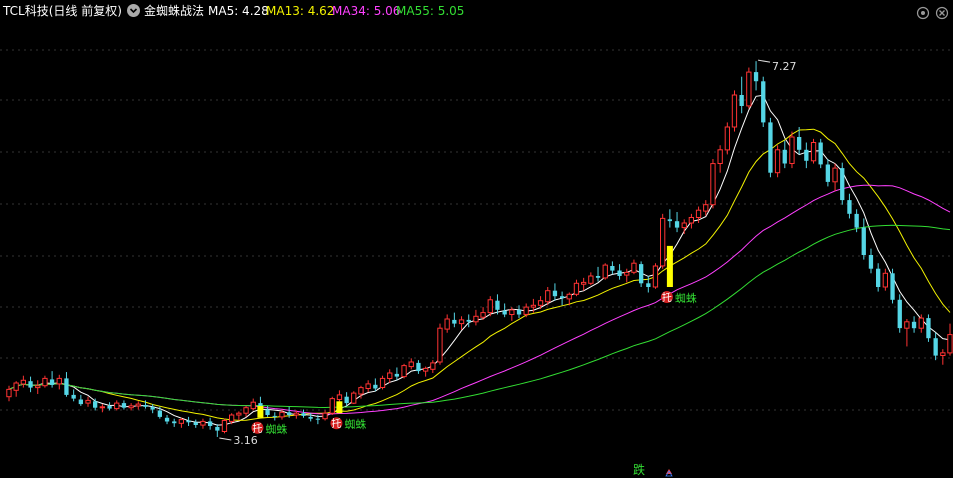  I want to click on max-arrow, so click(764, 61).